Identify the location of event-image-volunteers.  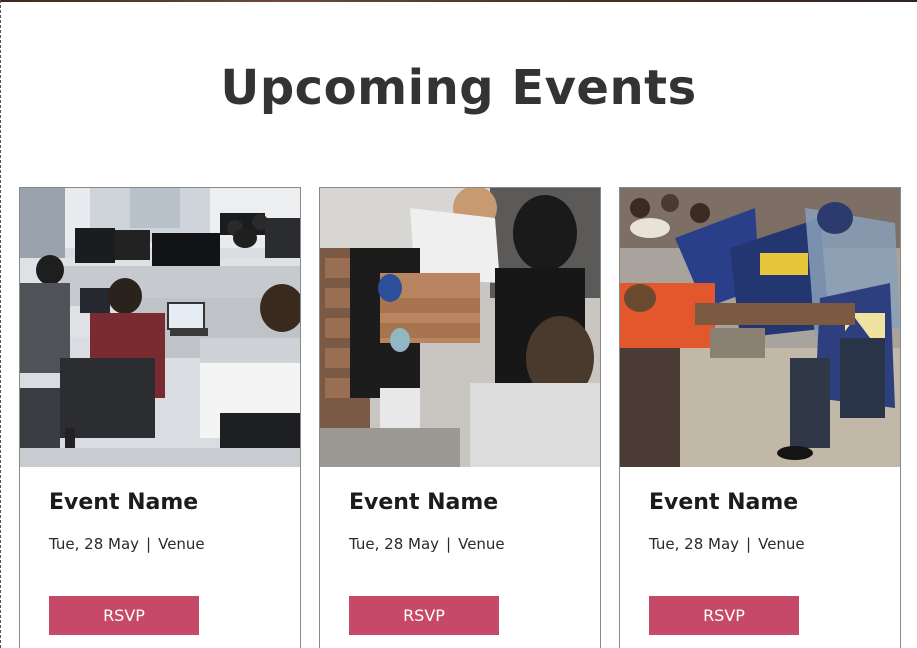
(460, 327).